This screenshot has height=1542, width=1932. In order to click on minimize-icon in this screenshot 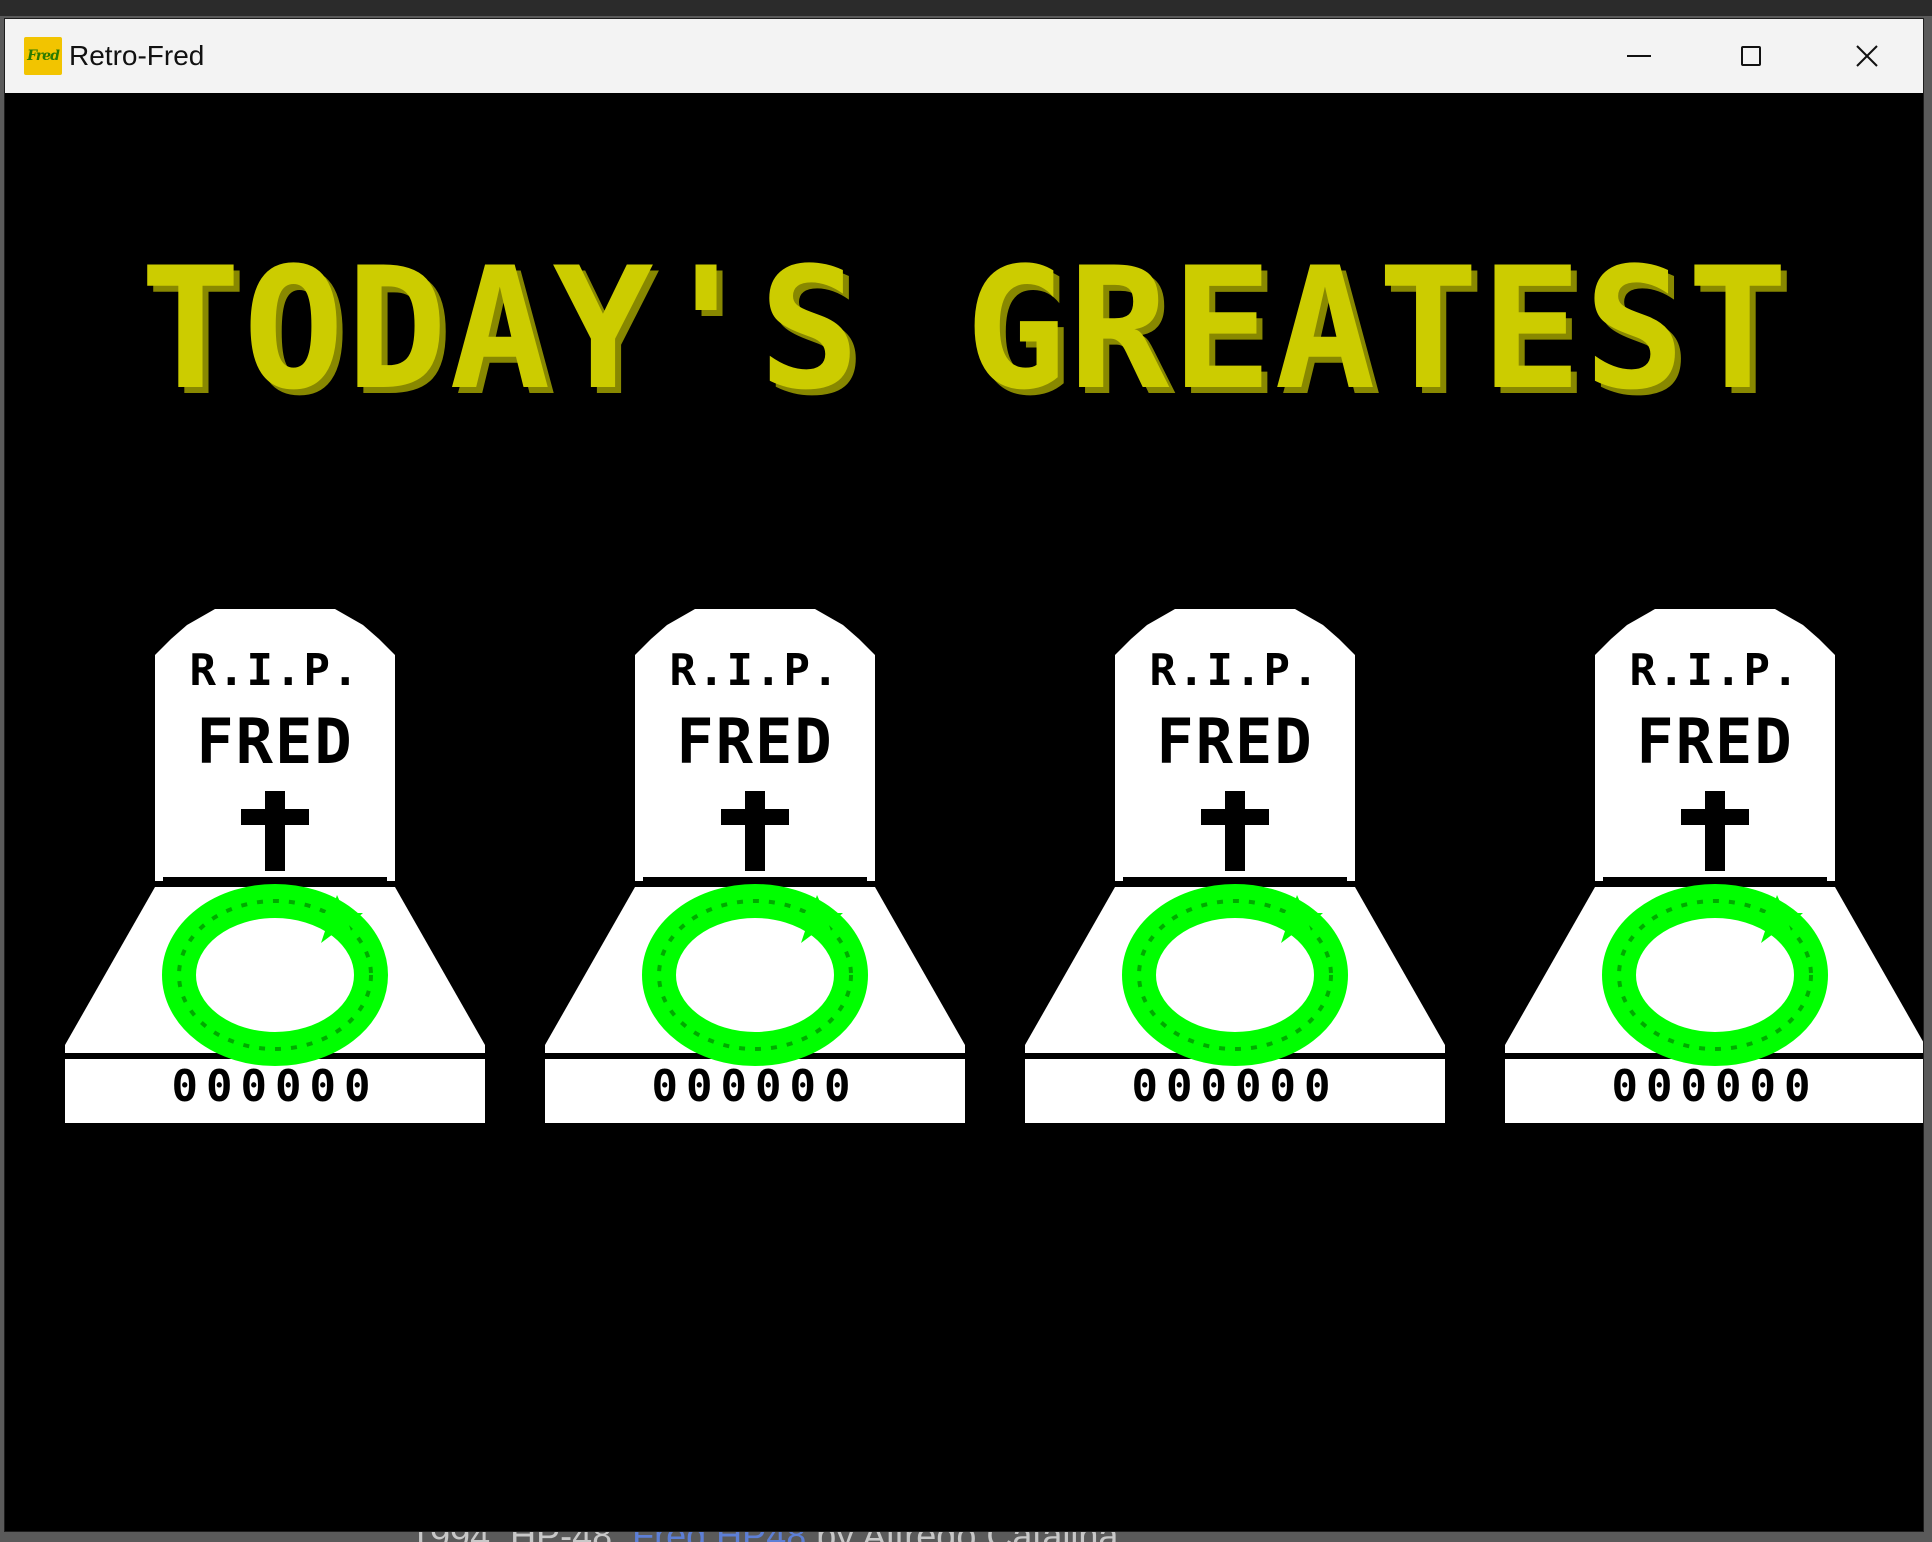, I will do `click(1639, 56)`.